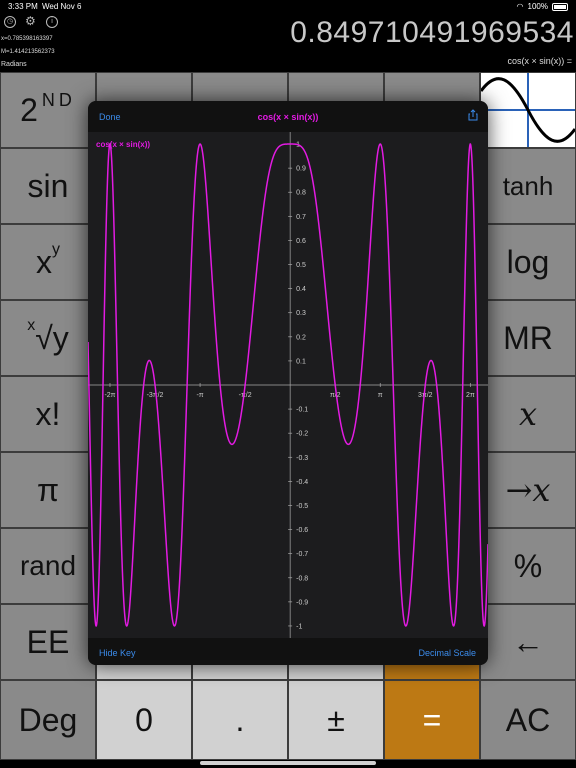 The height and width of the screenshot is (768, 576). What do you see at coordinates (528, 490) in the screenshot?
I see `store-x-key: →x` at bounding box center [528, 490].